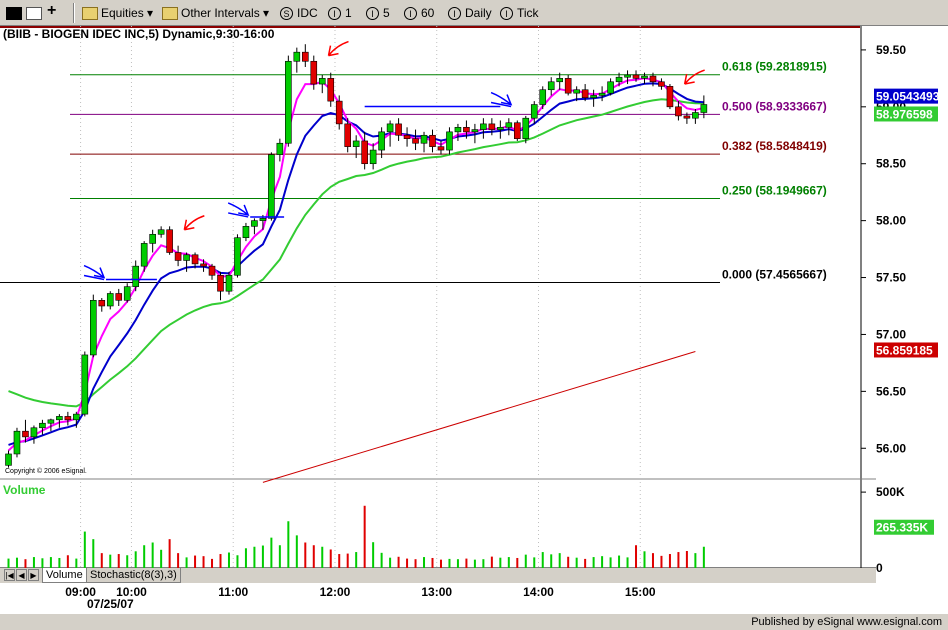 This screenshot has height=630, width=948. Describe the element at coordinates (428, 13) in the screenshot. I see `interval-label: 60` at that location.